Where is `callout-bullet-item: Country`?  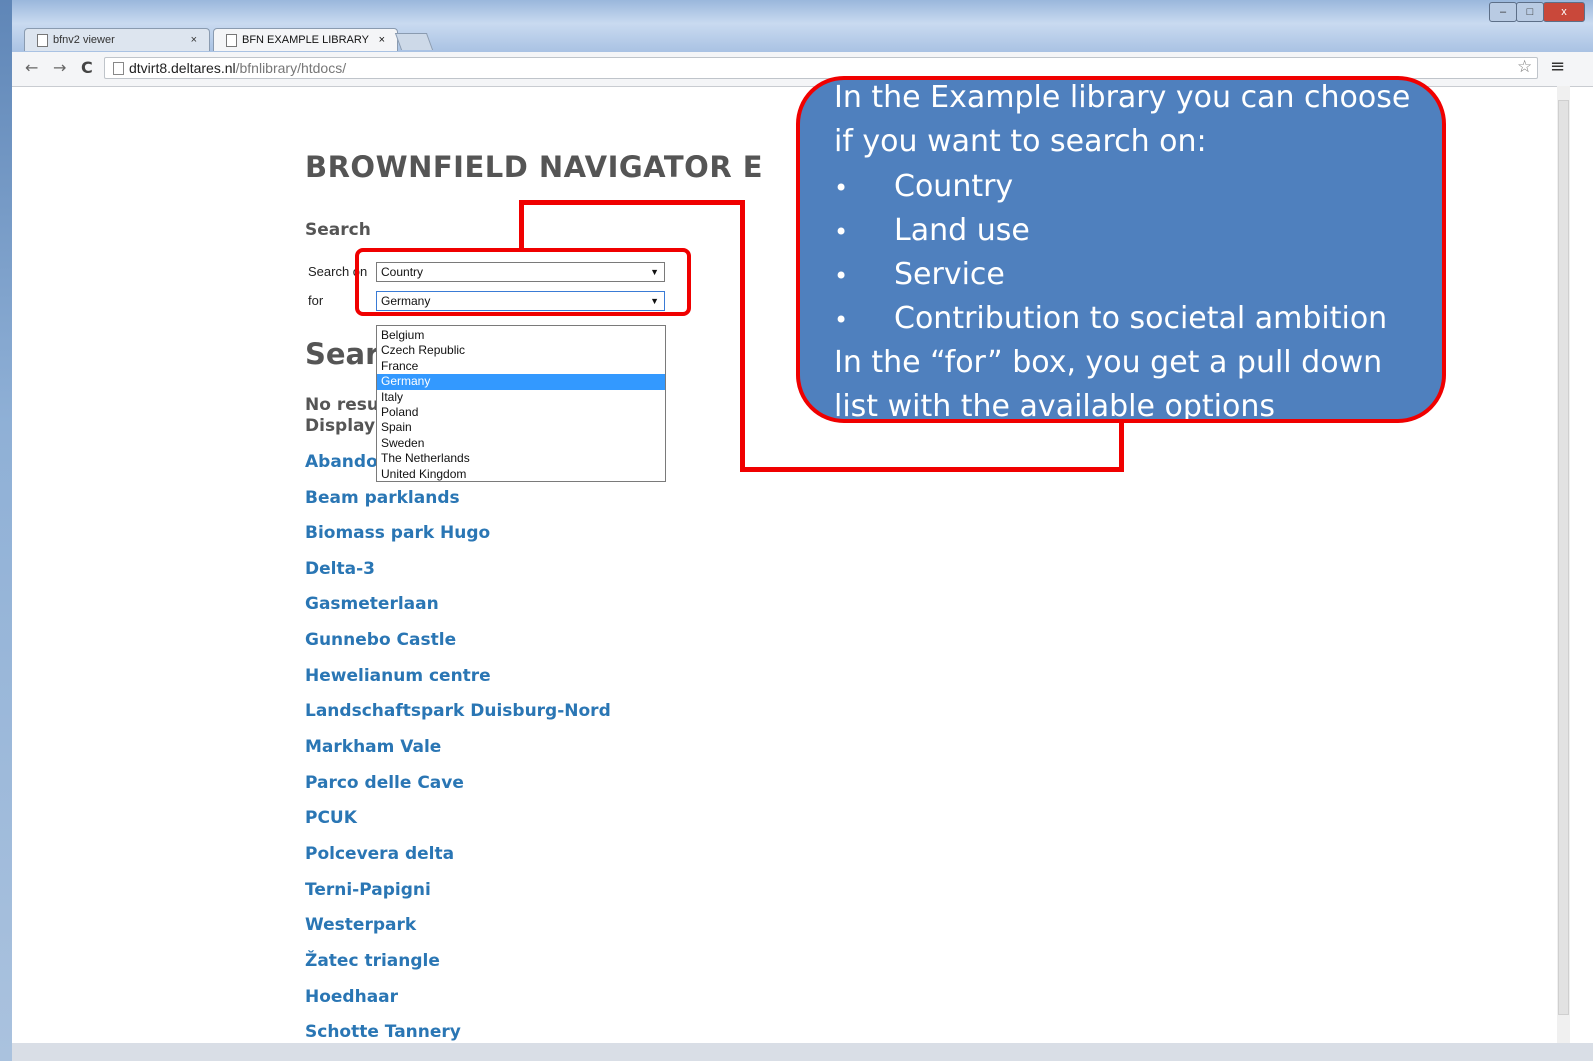
callout-bullet-item: Country is located at coordinates (954, 186).